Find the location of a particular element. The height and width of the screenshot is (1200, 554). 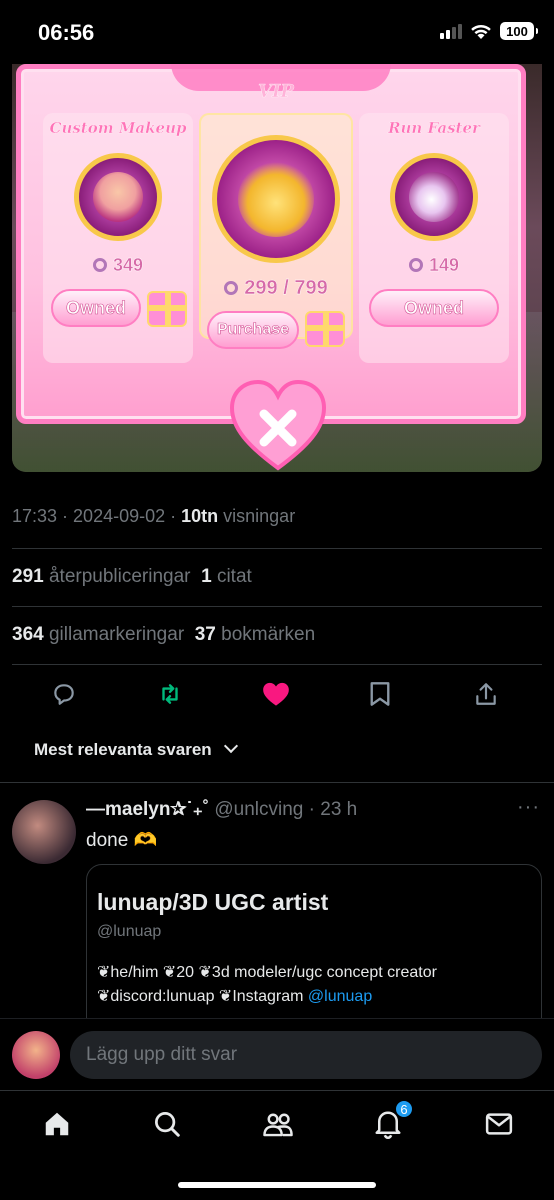

heart-icon is located at coordinates (276, 694).